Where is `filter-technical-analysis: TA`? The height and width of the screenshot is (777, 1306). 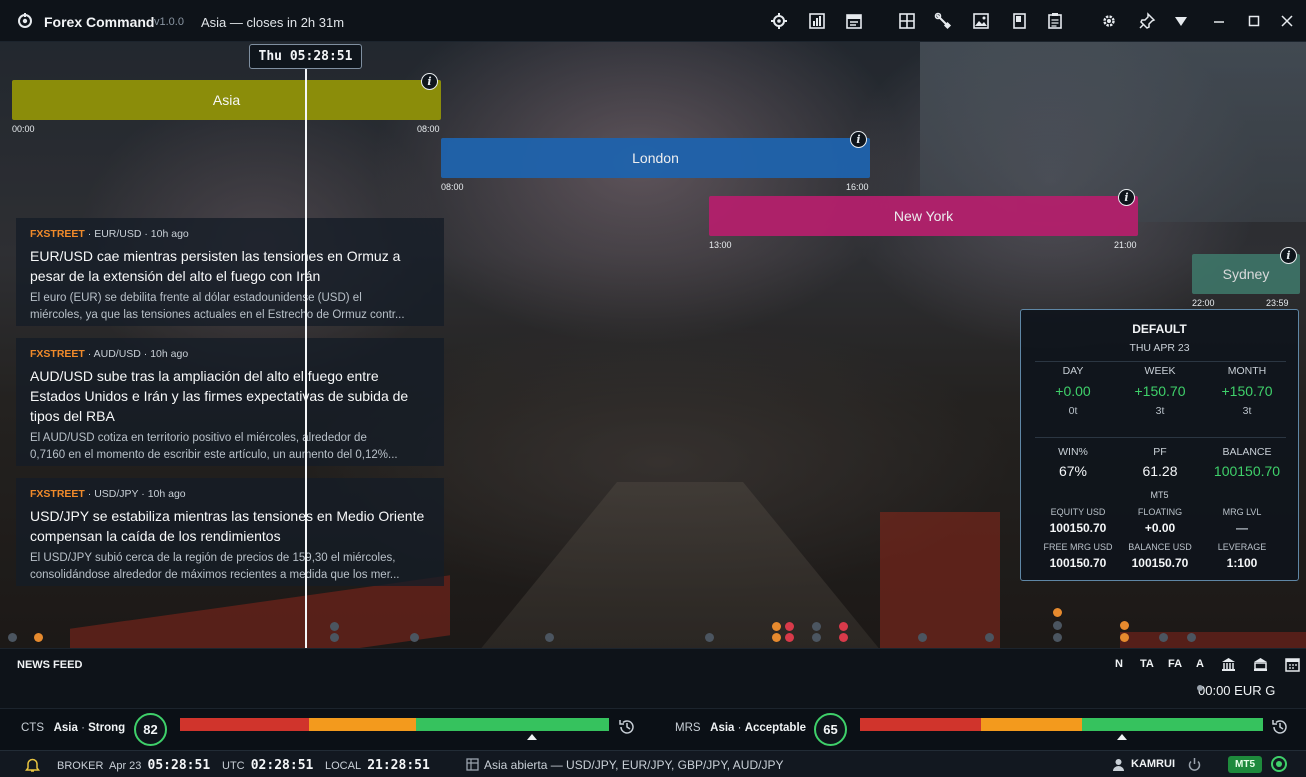
filter-technical-analysis: TA is located at coordinates (1147, 664).